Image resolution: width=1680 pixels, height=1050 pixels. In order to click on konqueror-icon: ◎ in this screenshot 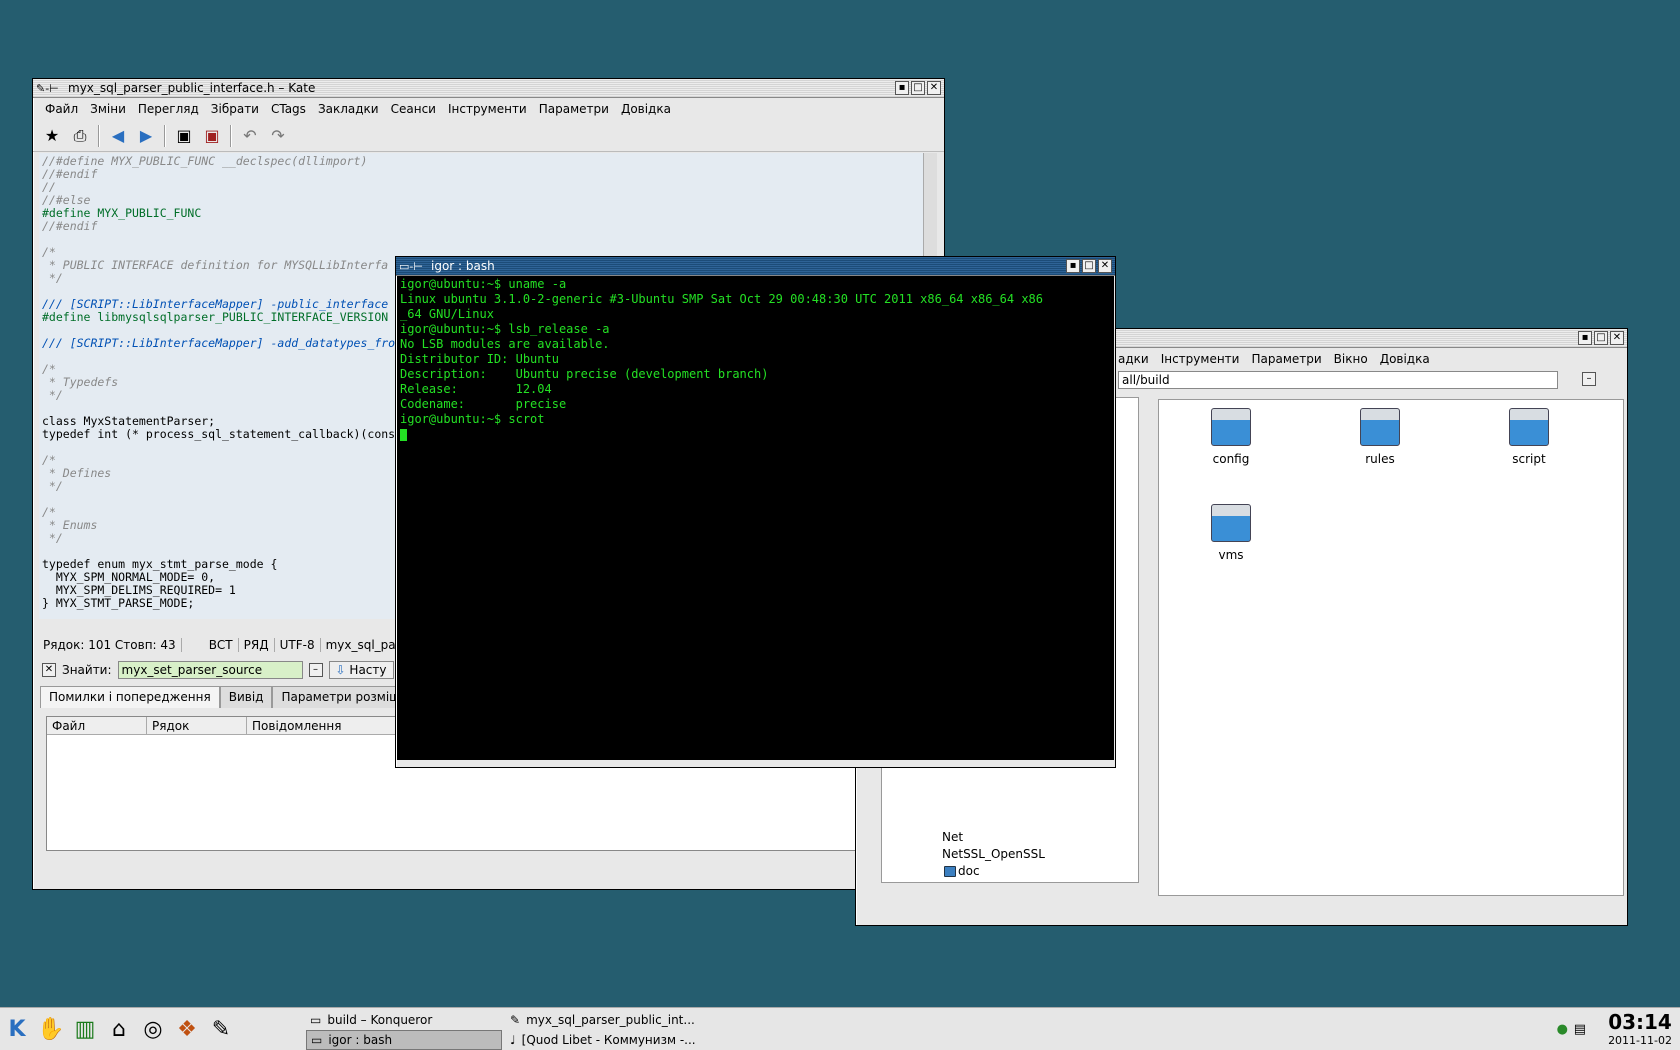, I will do `click(153, 1029)`.